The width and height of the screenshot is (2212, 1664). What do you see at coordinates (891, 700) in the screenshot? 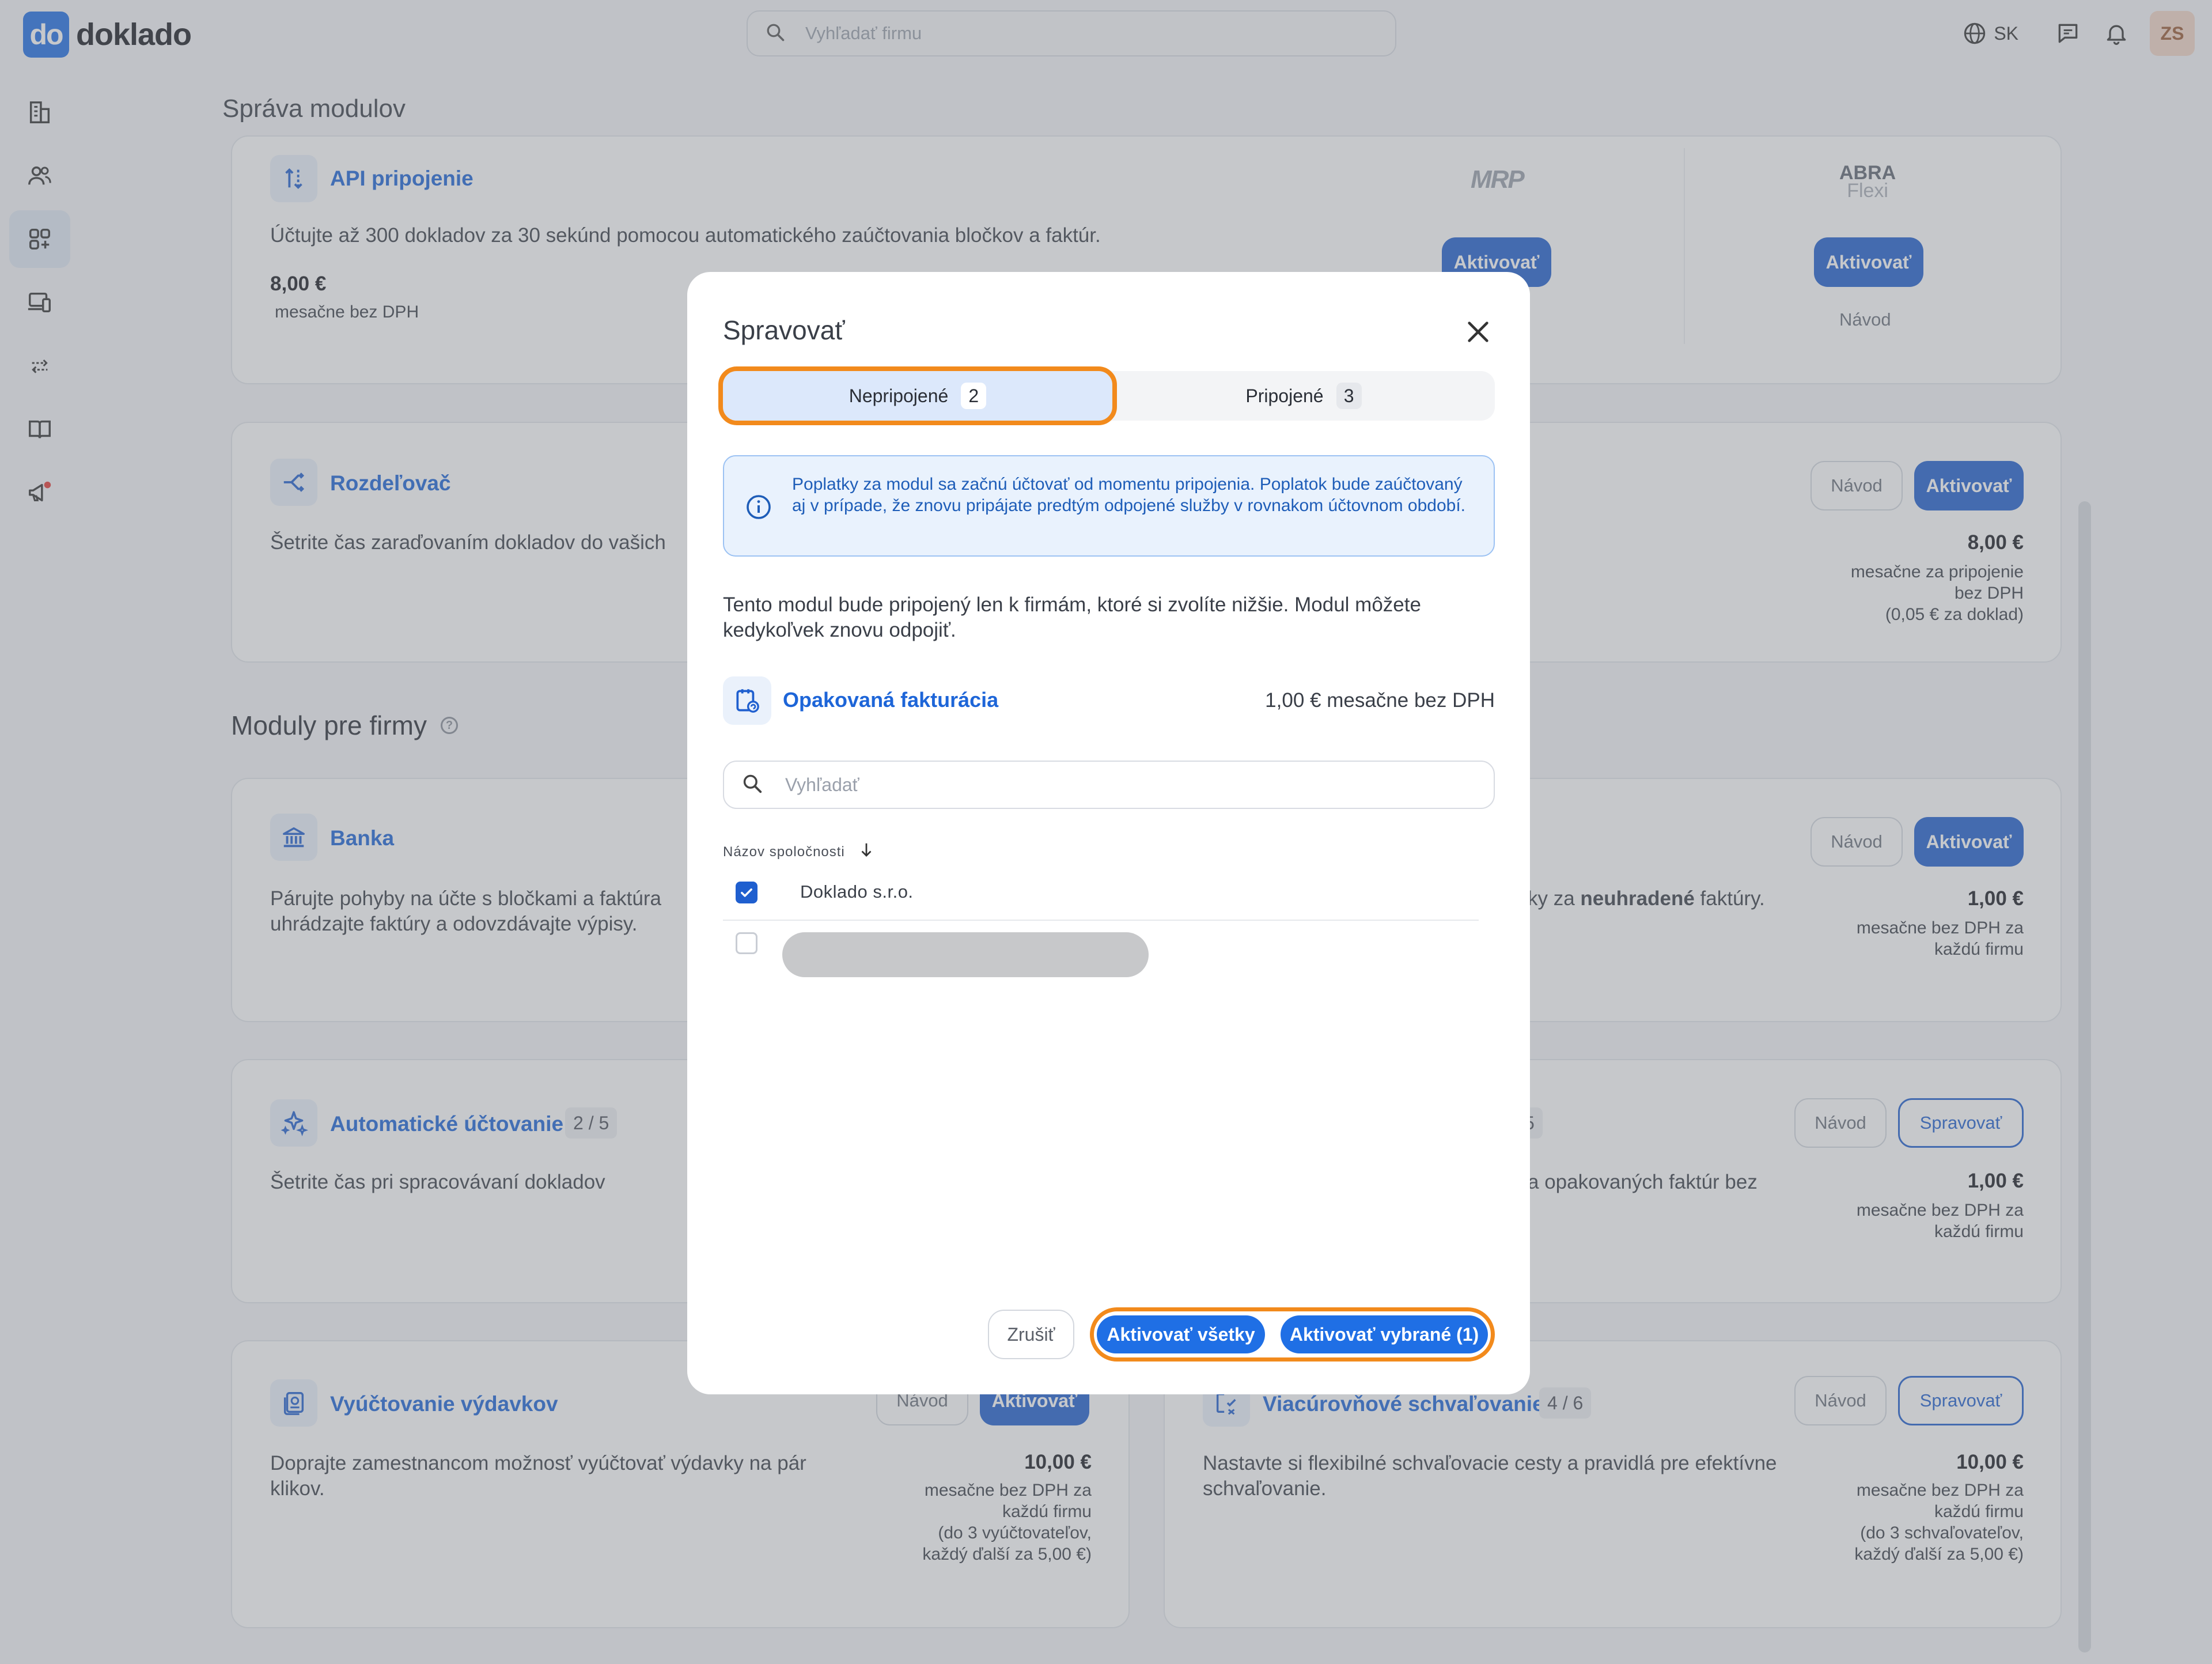
I see `module-name: Opakovaná fakturácia` at bounding box center [891, 700].